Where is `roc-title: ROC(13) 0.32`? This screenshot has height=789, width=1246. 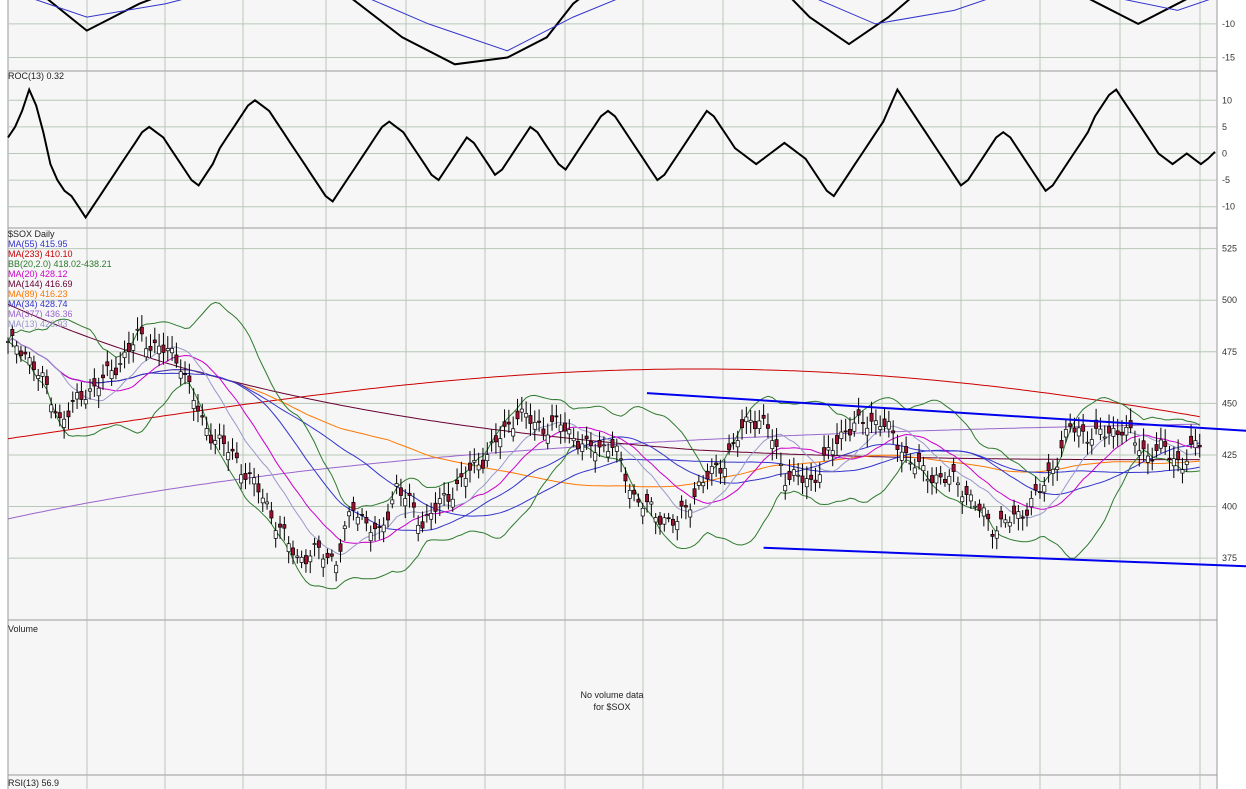 roc-title: ROC(13) 0.32 is located at coordinates (36, 76).